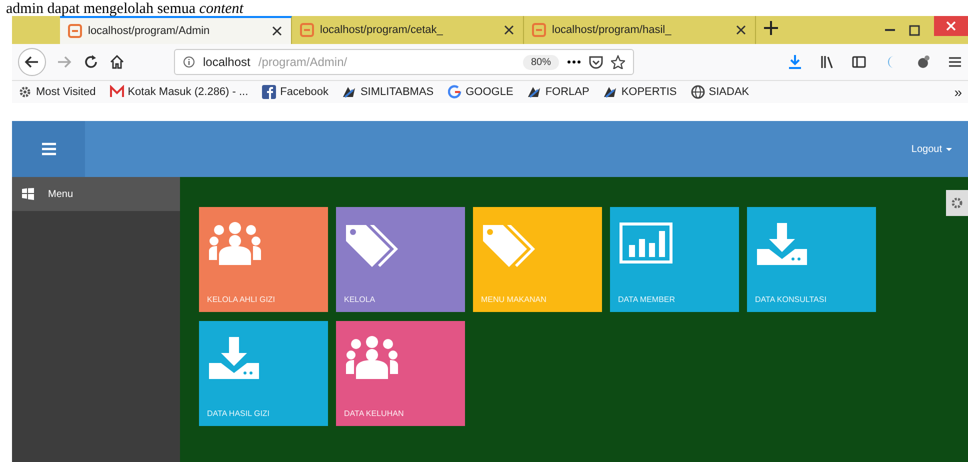  Describe the element at coordinates (303, 62) in the screenshot. I see `url-path: /program/Admin/` at that location.